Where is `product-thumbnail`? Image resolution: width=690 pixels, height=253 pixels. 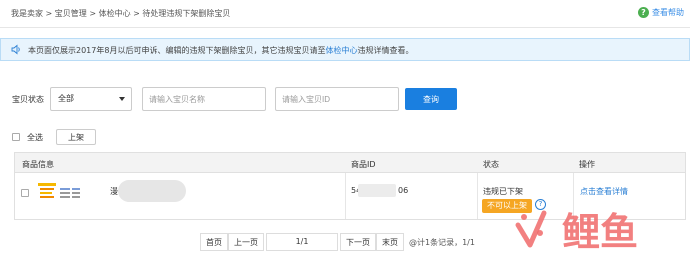
product-thumbnail is located at coordinates (59, 190).